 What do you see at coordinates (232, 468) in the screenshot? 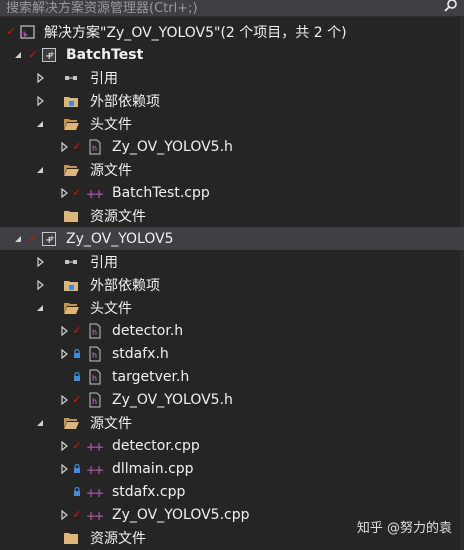
I see `tree-row-file: + + dllmain.cpp` at bounding box center [232, 468].